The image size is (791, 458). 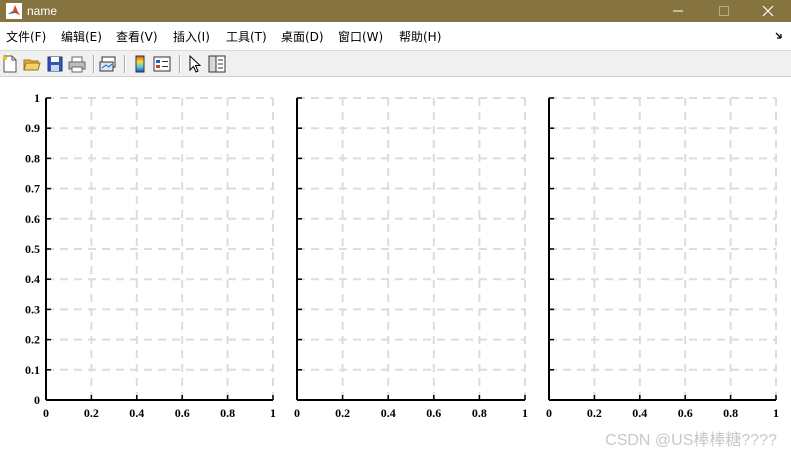 What do you see at coordinates (55, 64) in the screenshot?
I see `save-icon` at bounding box center [55, 64].